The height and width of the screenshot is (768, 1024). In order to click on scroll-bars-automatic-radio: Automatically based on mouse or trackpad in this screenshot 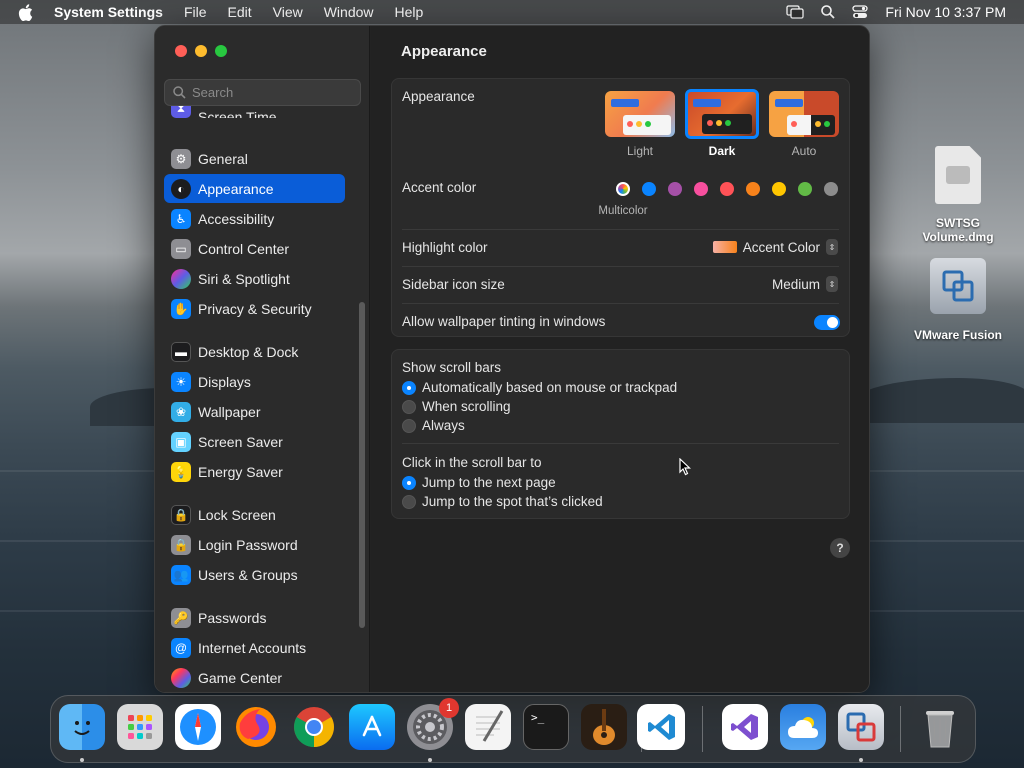, I will do `click(539, 387)`.